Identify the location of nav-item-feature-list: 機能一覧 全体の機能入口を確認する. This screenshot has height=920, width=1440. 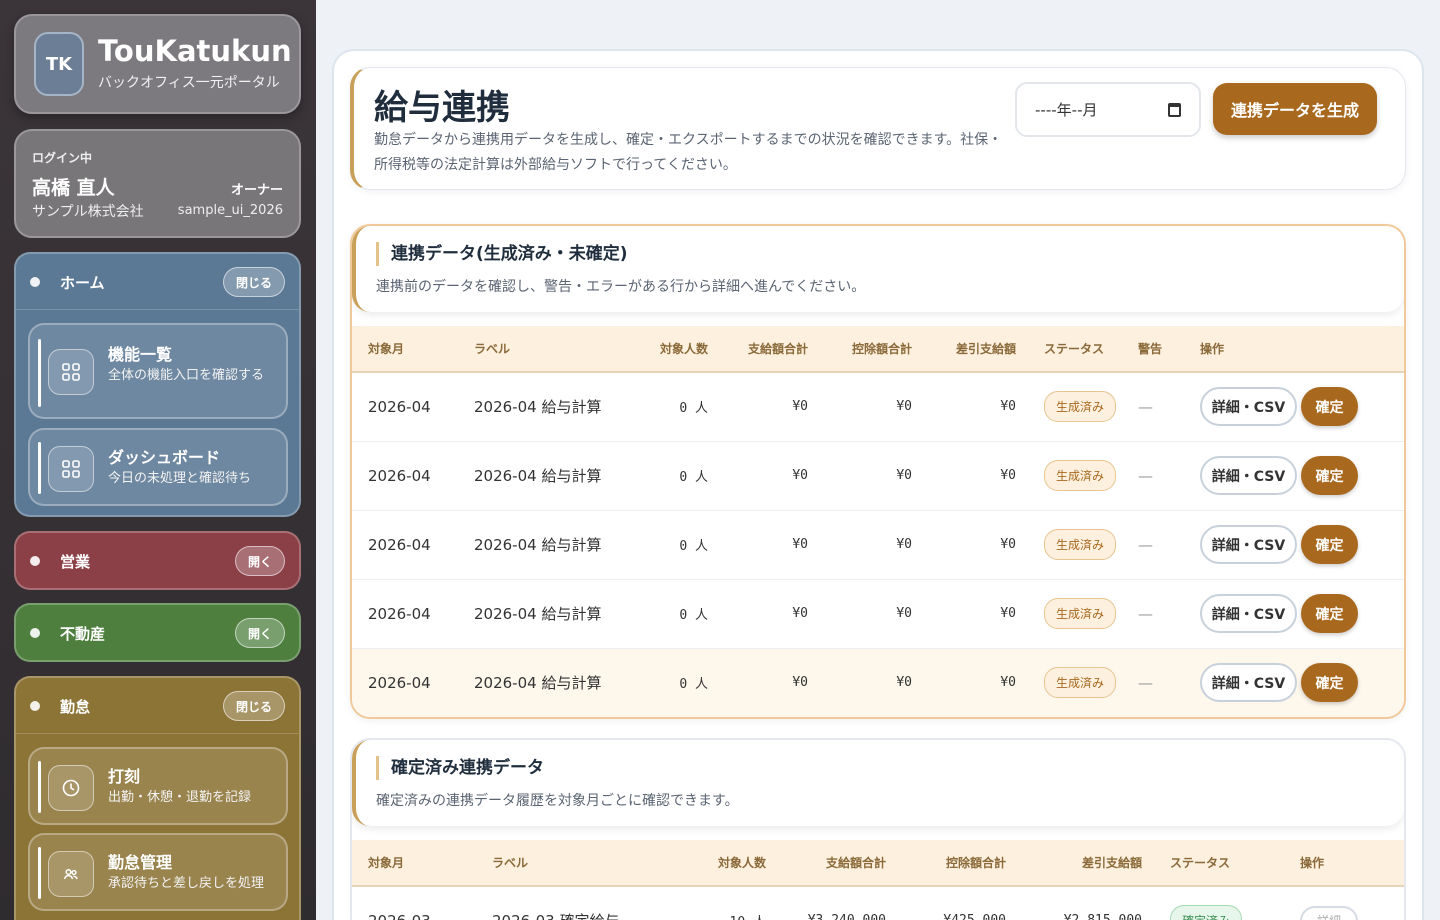
(158, 371).